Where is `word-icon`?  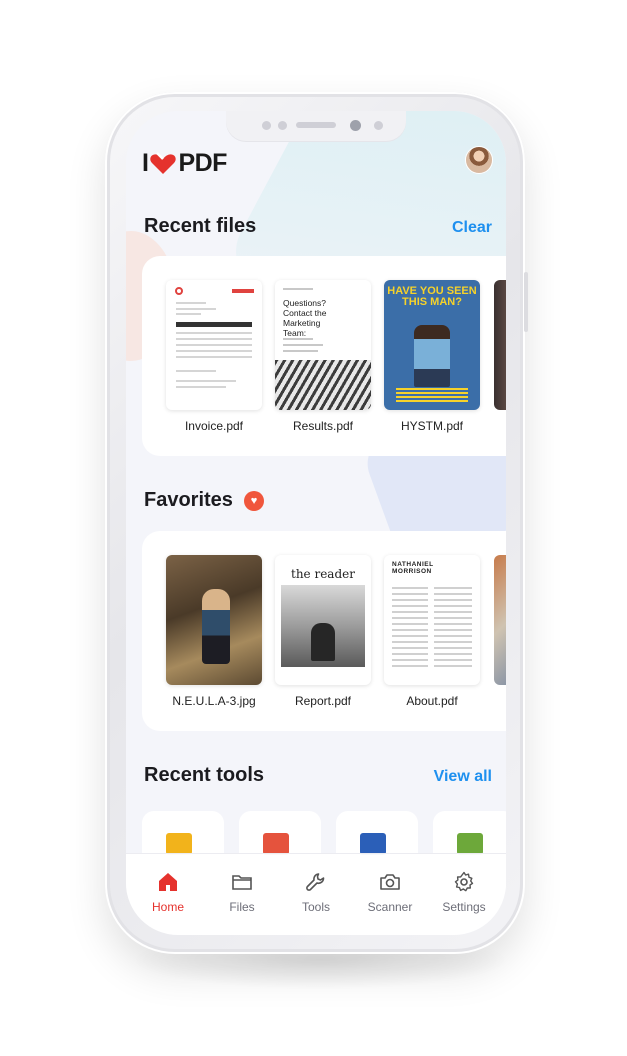
word-icon is located at coordinates (373, 844).